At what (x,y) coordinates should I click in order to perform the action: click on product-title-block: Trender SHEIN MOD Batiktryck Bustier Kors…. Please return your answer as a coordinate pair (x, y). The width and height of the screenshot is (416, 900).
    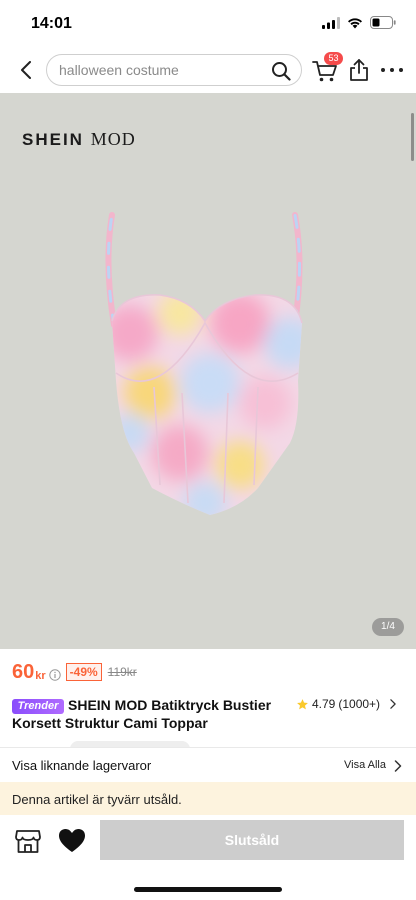
    Looking at the image, I should click on (152, 715).